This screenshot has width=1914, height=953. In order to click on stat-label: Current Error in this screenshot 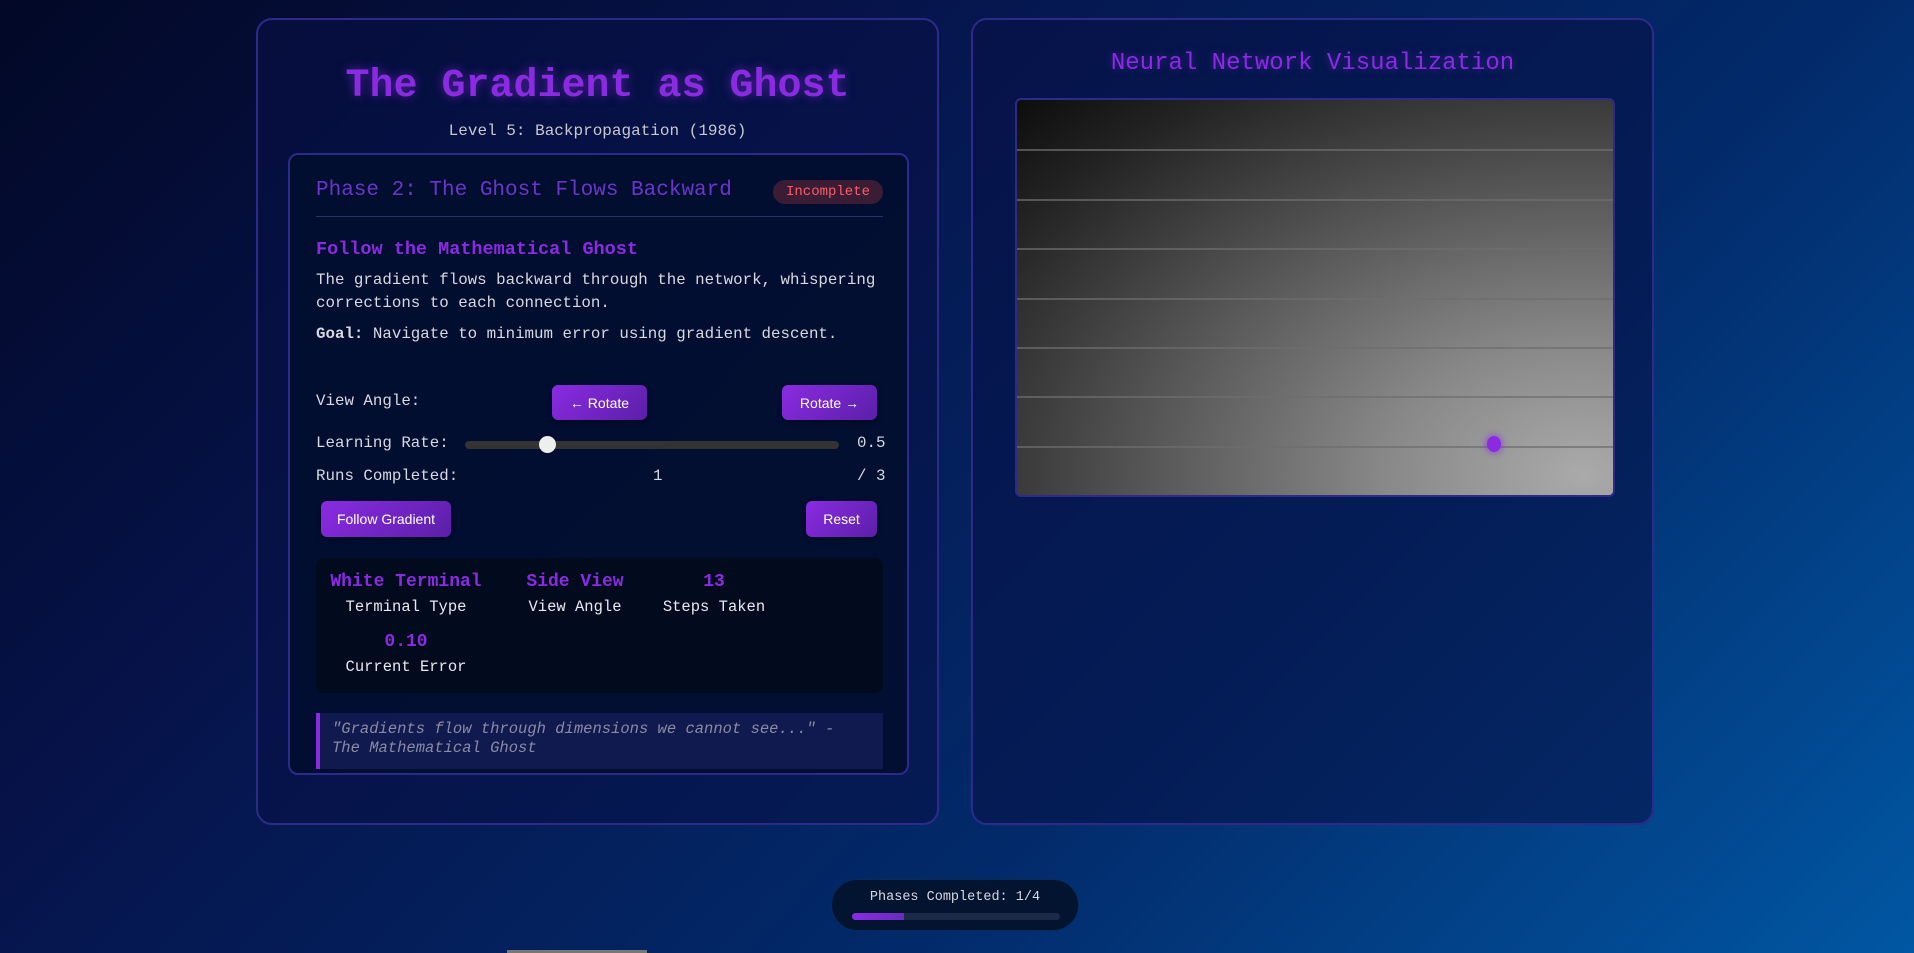, I will do `click(406, 667)`.